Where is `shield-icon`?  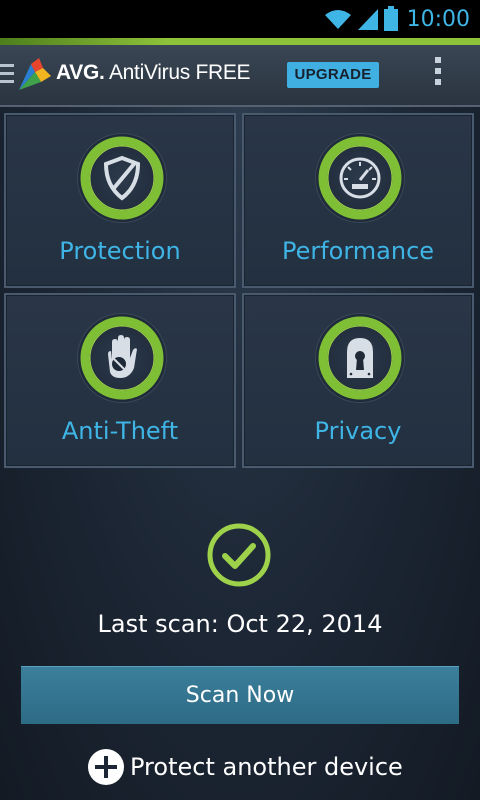 shield-icon is located at coordinates (122, 178).